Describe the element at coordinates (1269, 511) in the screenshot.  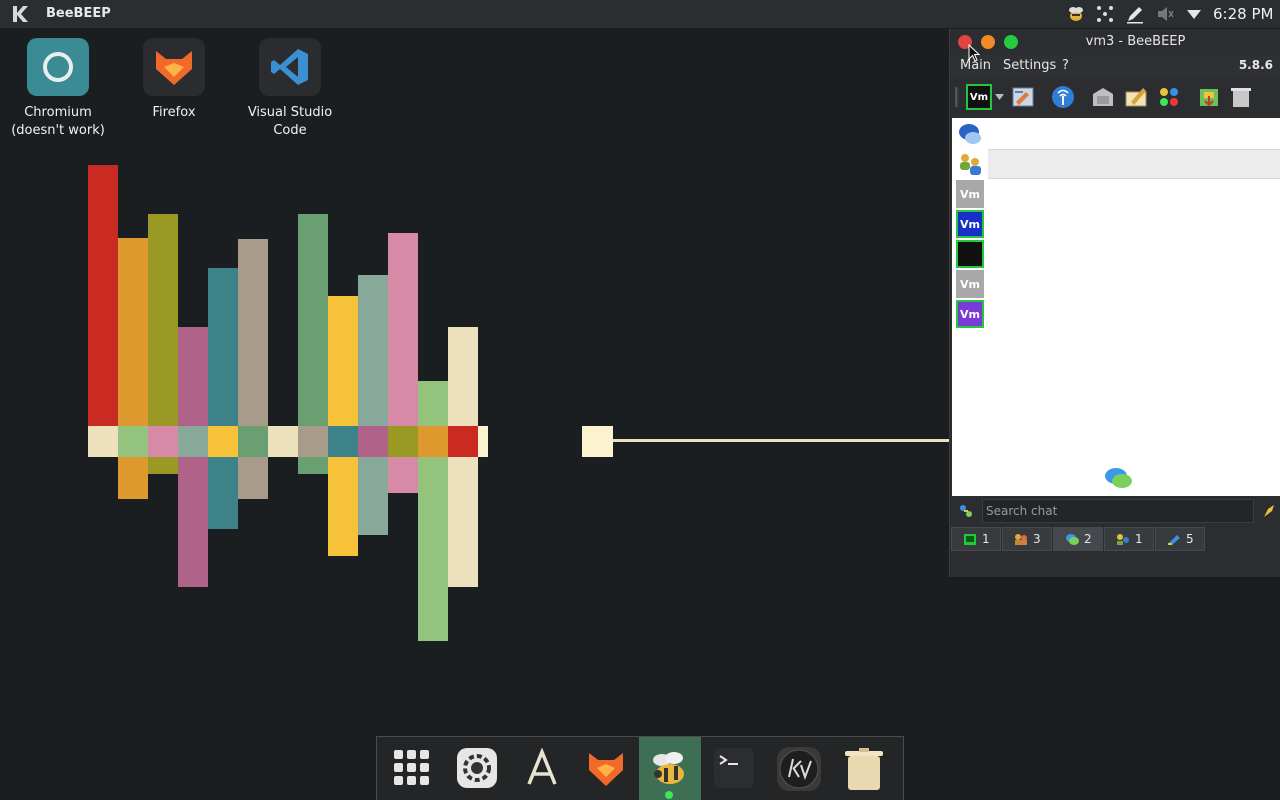
I see `clear-search-icon` at that location.